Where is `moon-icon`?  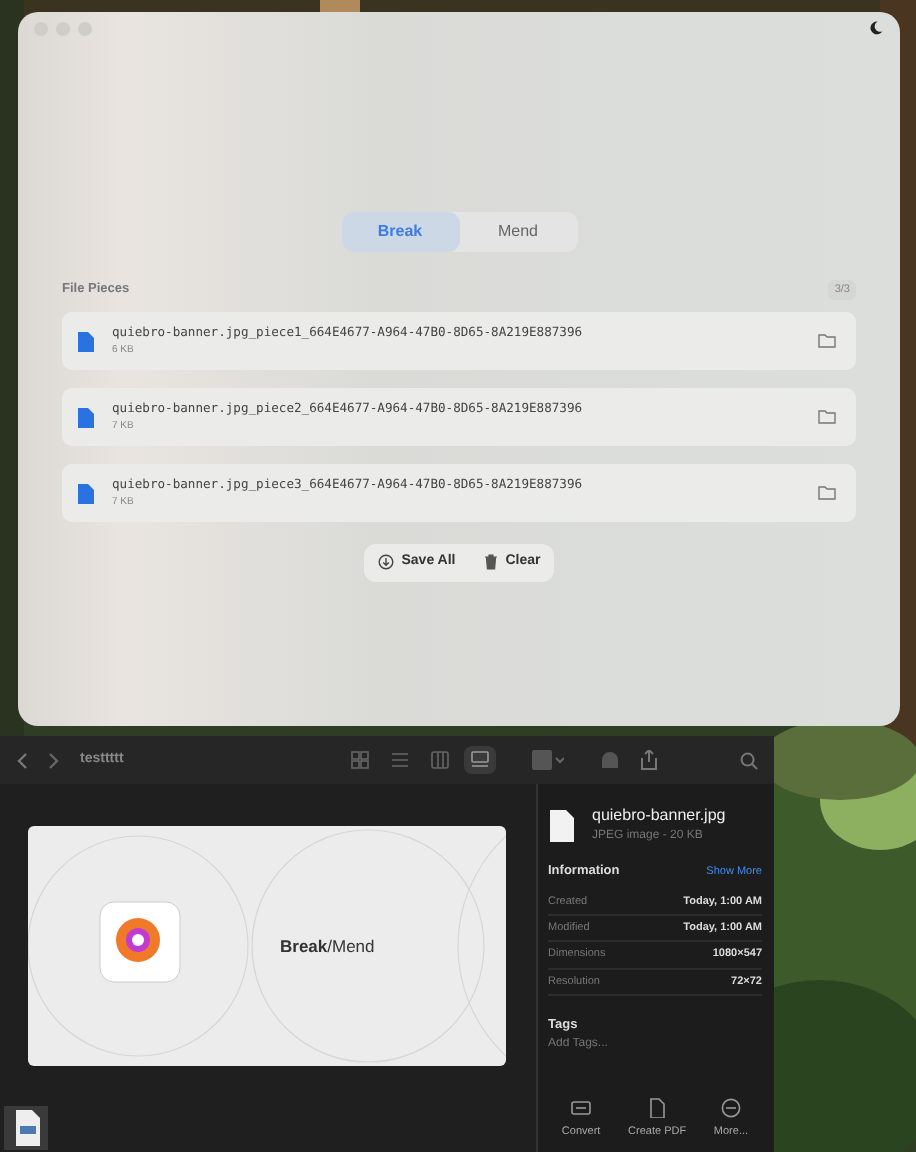
moon-icon is located at coordinates (876, 28).